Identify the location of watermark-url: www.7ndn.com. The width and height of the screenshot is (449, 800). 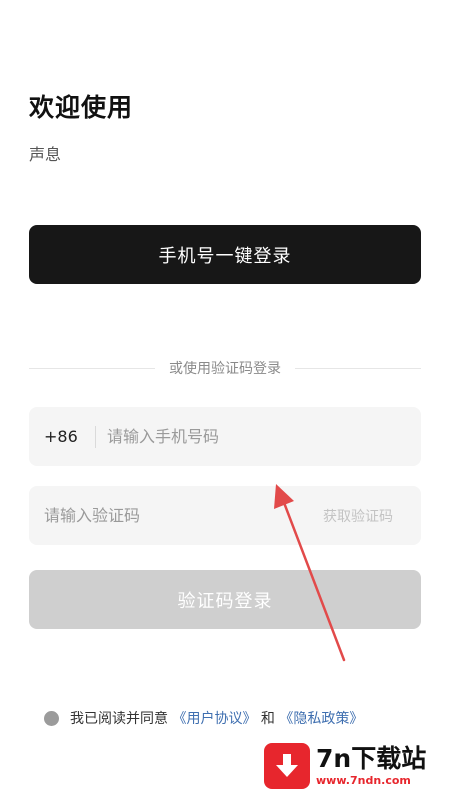
(363, 780).